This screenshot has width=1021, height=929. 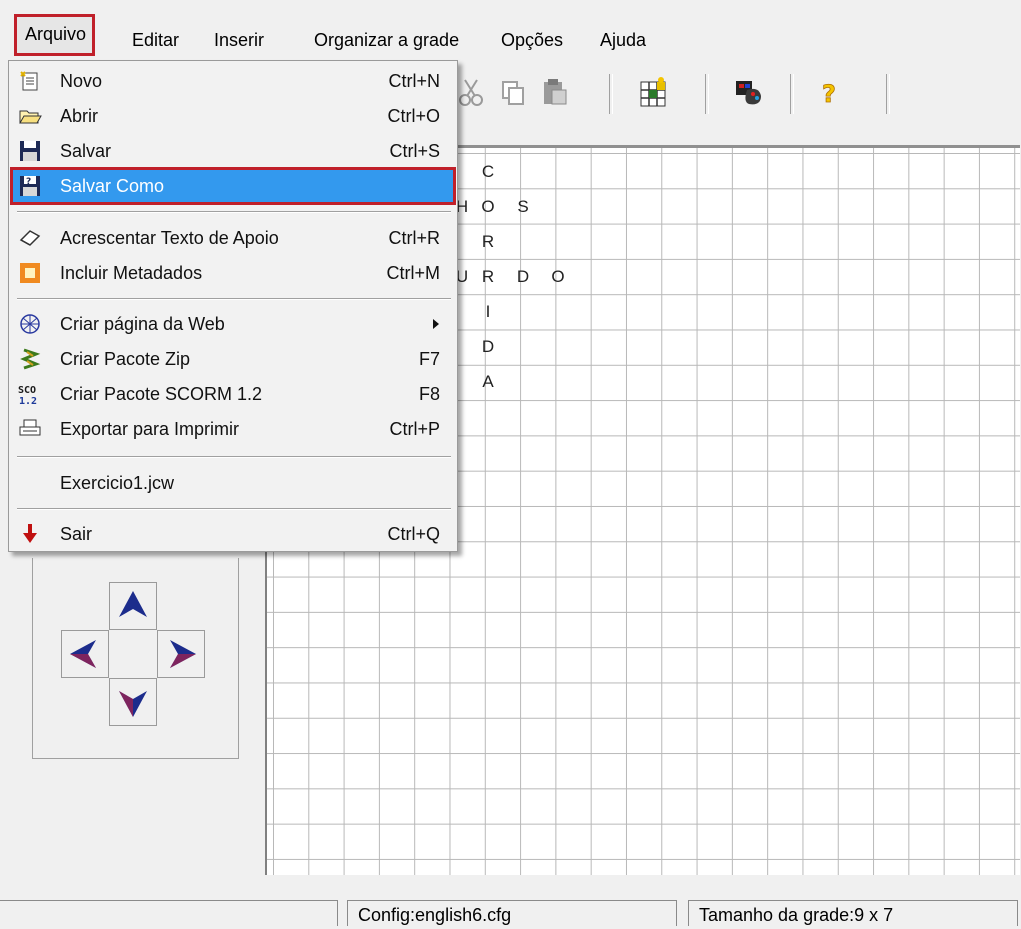 I want to click on menu-item-label: Sair, so click(x=76, y=534).